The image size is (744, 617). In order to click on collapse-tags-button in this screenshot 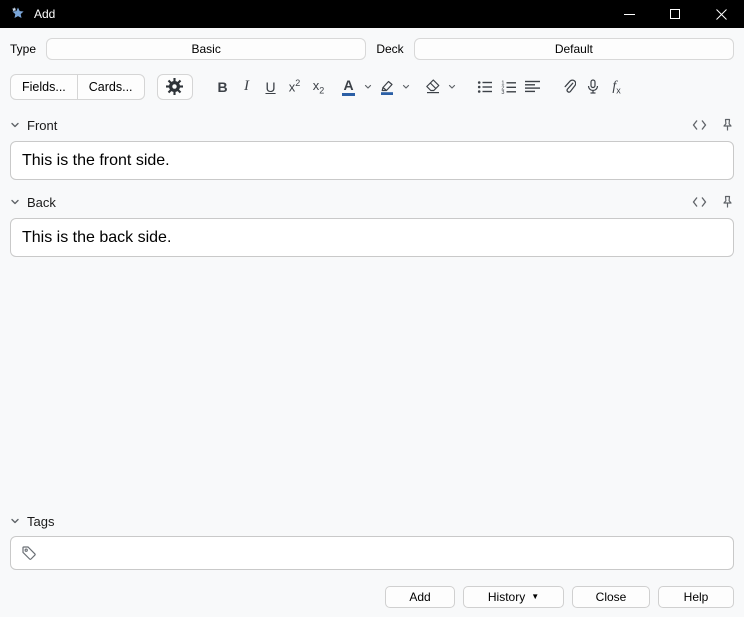, I will do `click(15, 521)`.